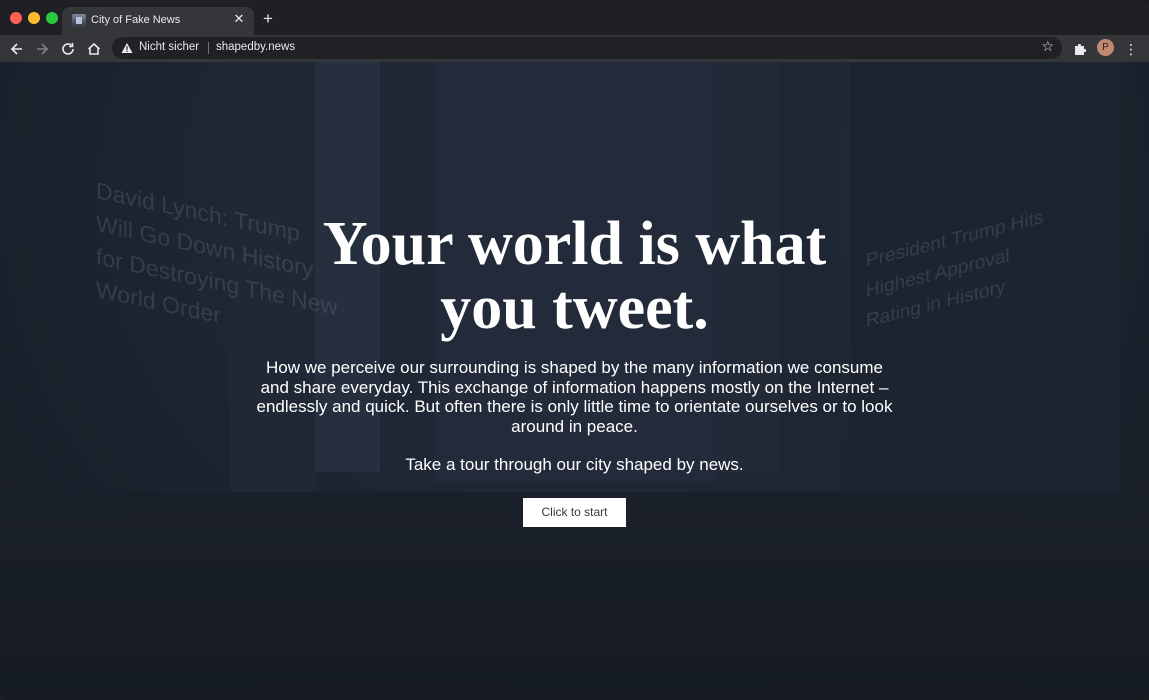 Image resolution: width=1149 pixels, height=700 pixels. I want to click on maximize-window-button, so click(52, 18).